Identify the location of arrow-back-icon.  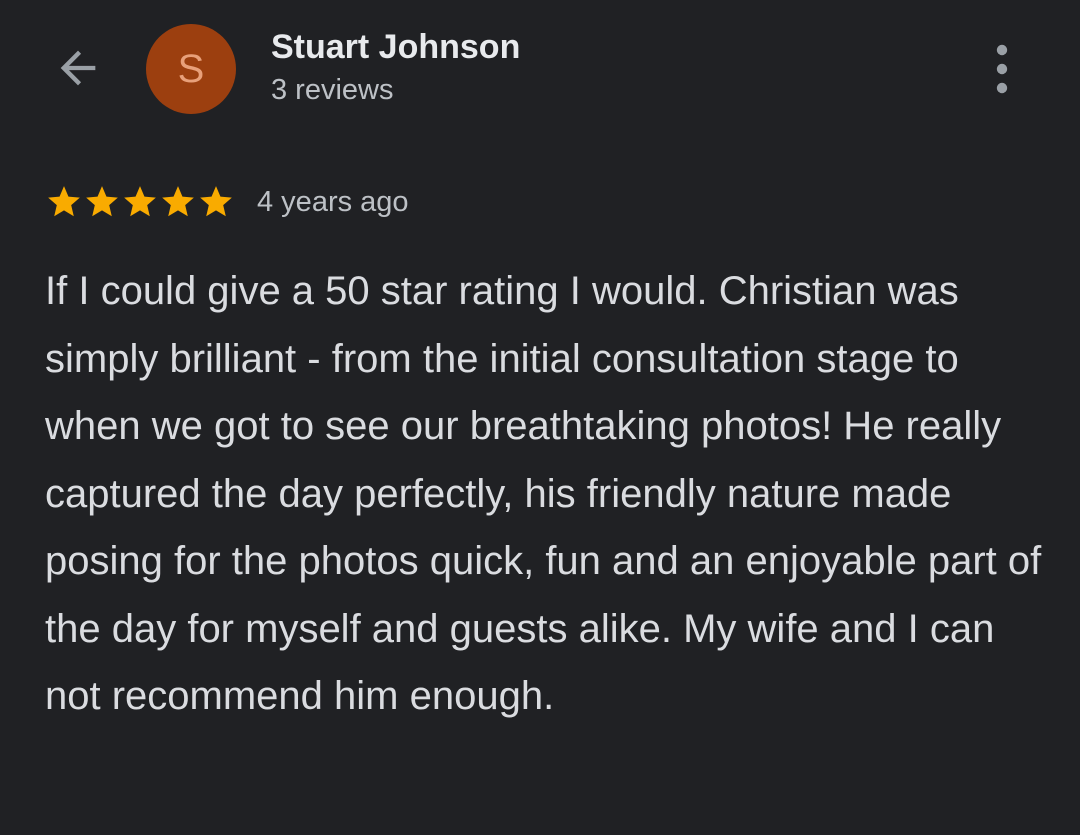
(78, 68).